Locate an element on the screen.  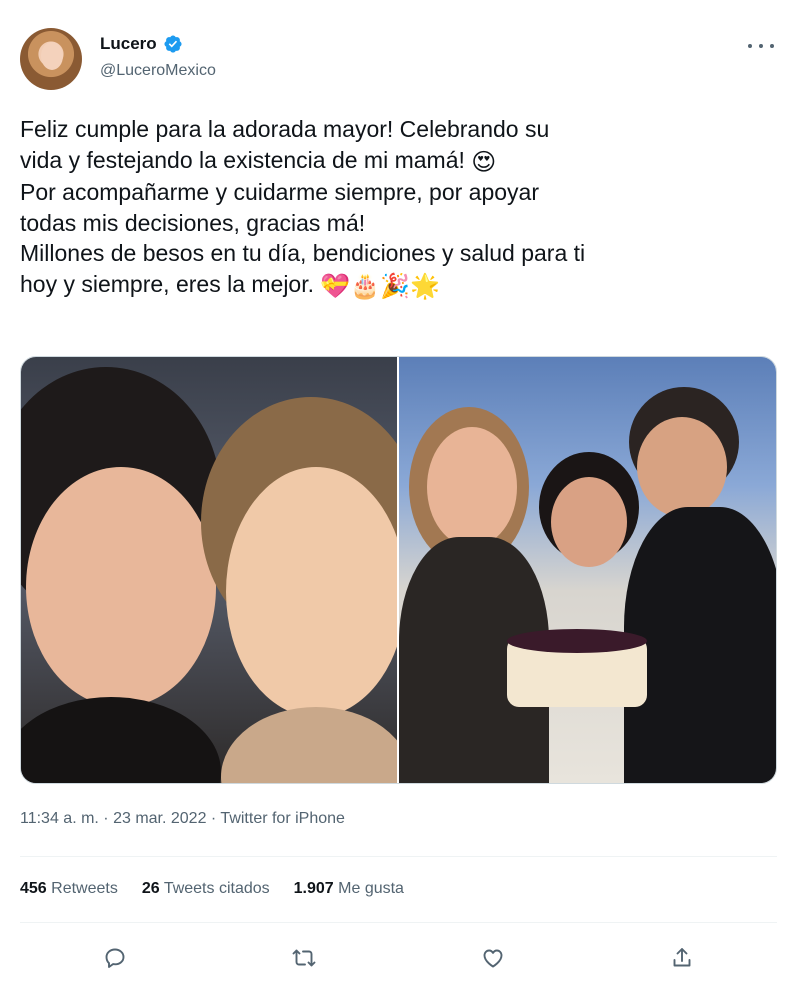
retweet-button is located at coordinates (304, 958).